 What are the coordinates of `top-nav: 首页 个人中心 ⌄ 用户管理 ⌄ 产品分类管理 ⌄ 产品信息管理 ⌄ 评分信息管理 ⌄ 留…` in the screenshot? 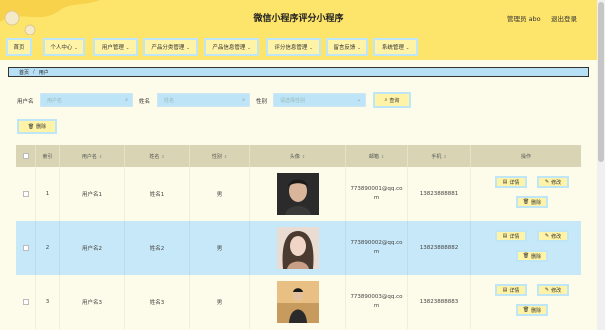 It's located at (298, 47).